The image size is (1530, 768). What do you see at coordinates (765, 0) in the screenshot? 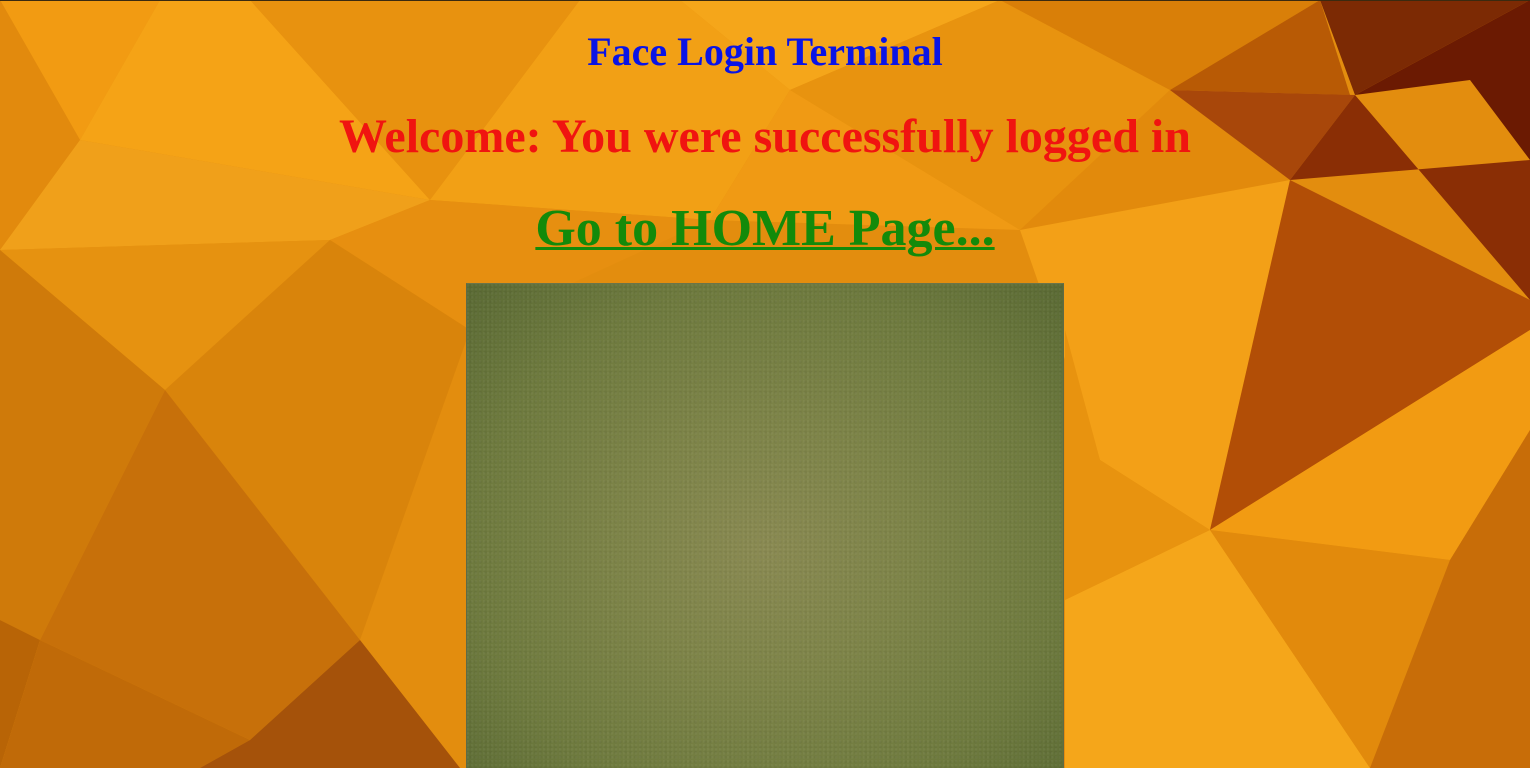
I see `window-top-border` at bounding box center [765, 0].